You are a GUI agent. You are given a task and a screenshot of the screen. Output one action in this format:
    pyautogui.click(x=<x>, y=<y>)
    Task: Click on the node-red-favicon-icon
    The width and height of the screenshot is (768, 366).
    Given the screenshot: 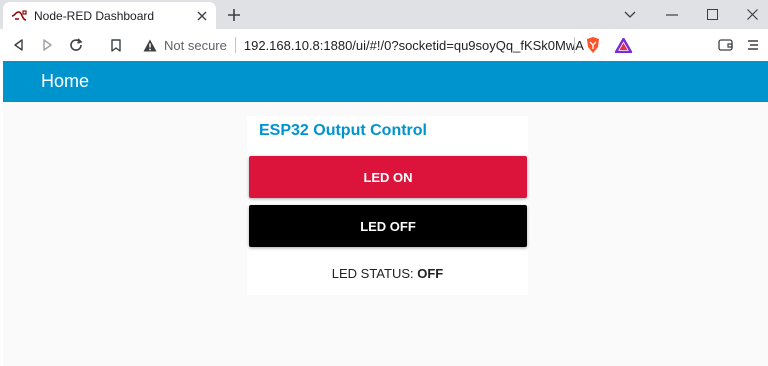 What is the action you would take?
    pyautogui.click(x=19, y=16)
    